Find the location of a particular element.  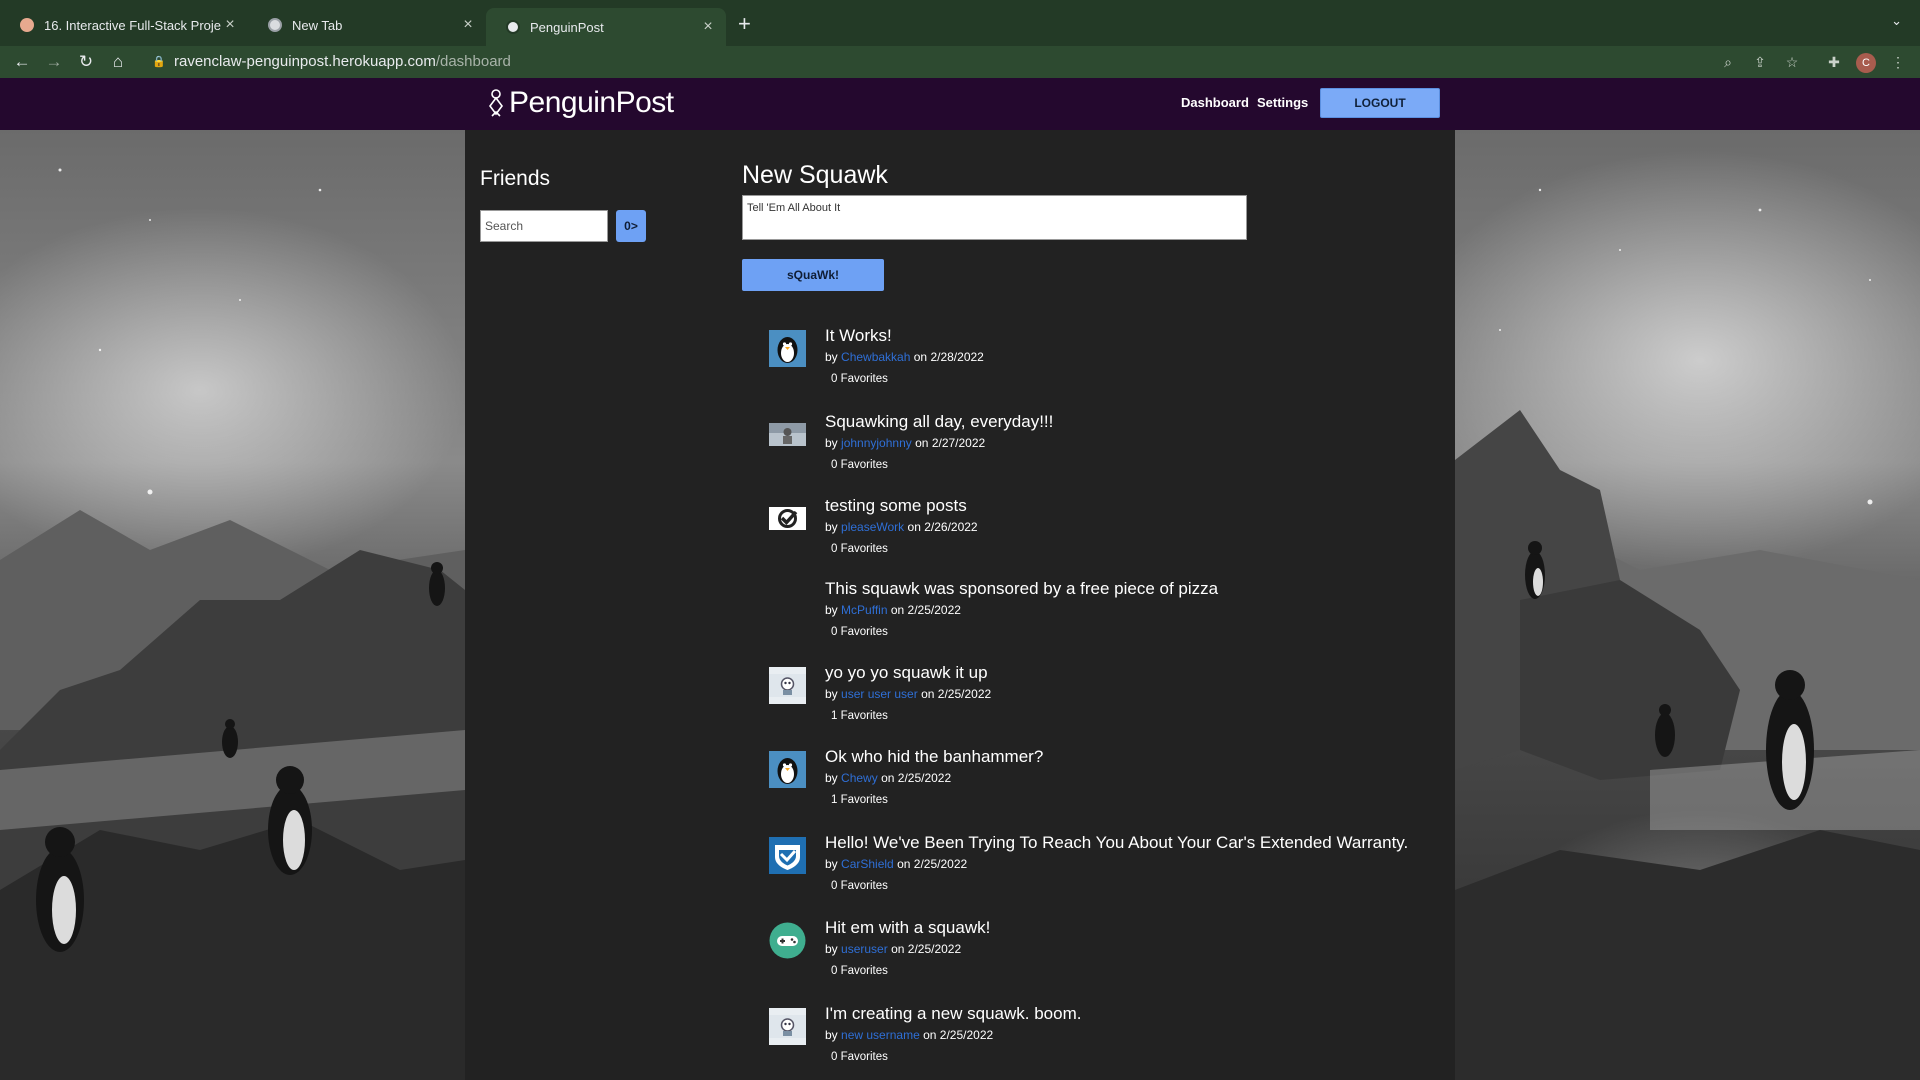

post-meta: by Chewbakkah on 2/28/2022 is located at coordinates (904, 357).